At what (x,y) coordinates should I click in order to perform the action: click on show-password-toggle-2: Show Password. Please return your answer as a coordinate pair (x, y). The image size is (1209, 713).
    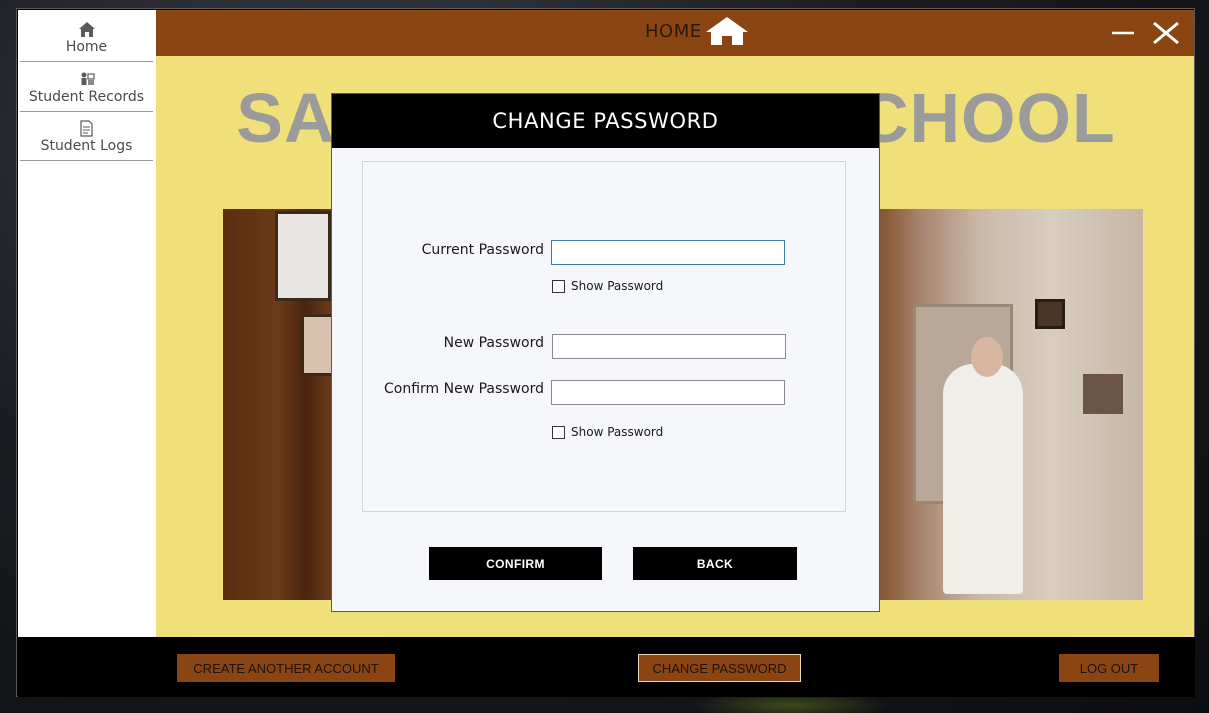
    Looking at the image, I should click on (607, 432).